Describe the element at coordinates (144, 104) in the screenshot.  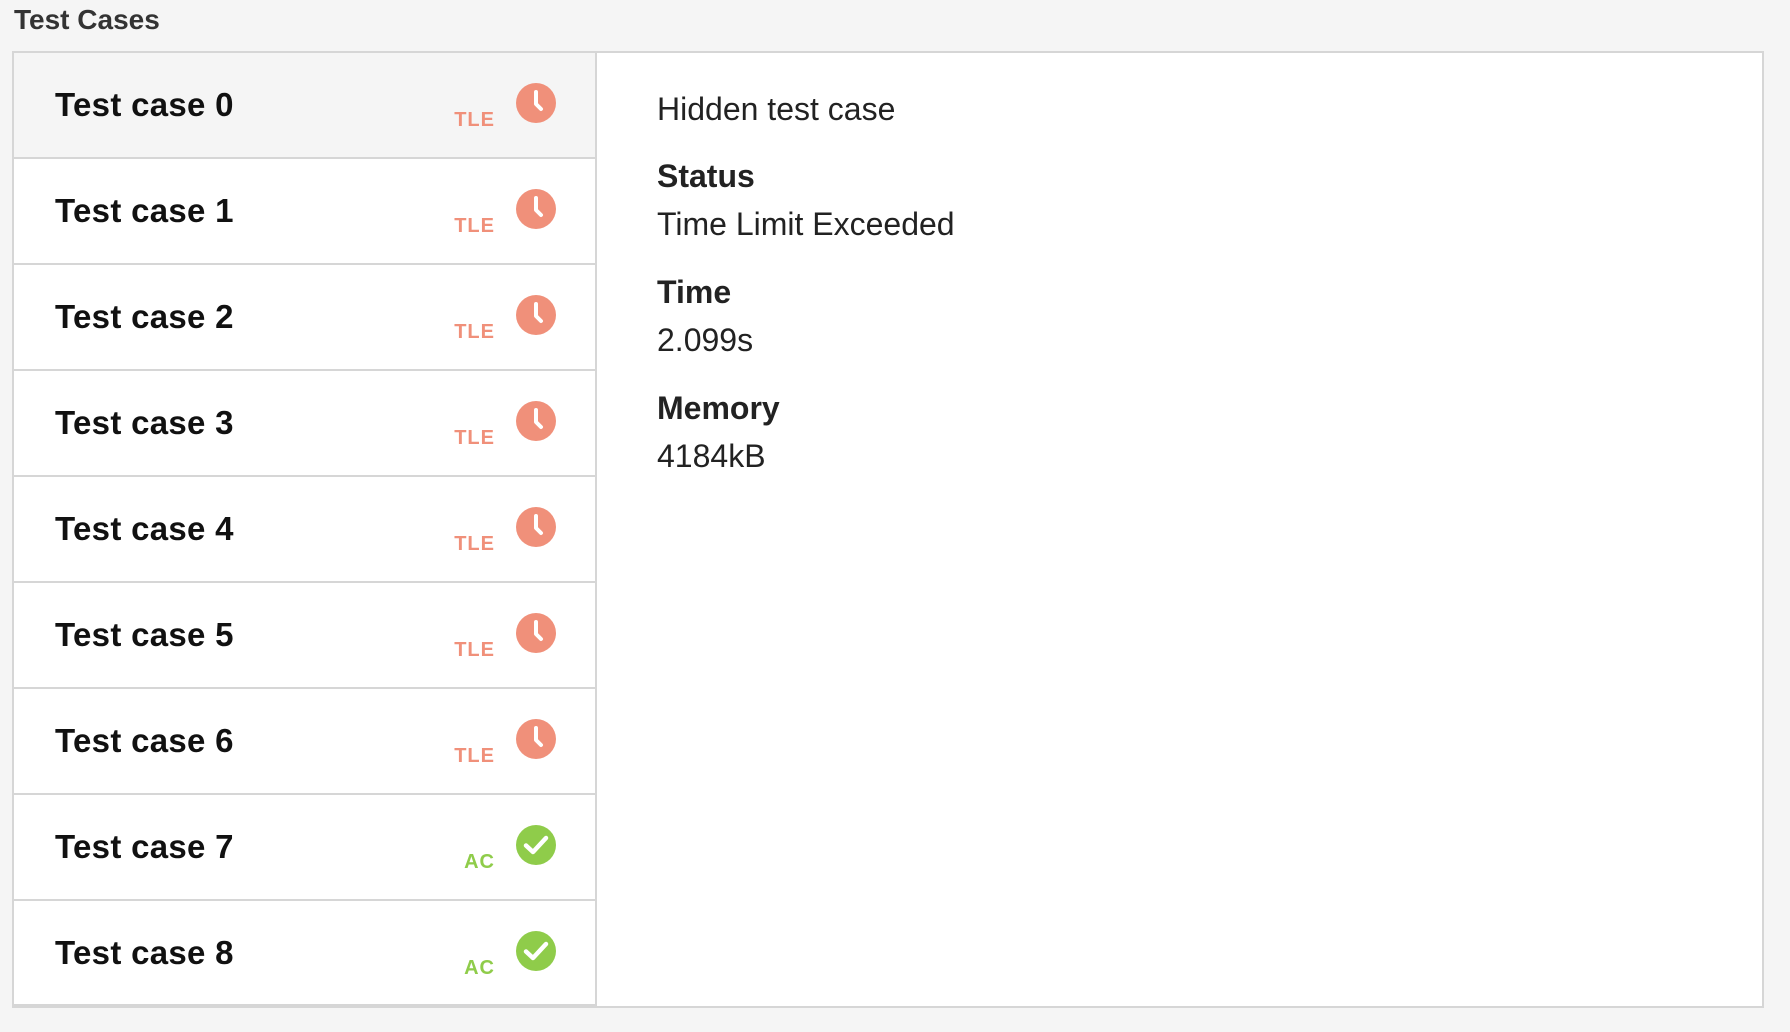
I see `test-case-label: Test case 0` at that location.